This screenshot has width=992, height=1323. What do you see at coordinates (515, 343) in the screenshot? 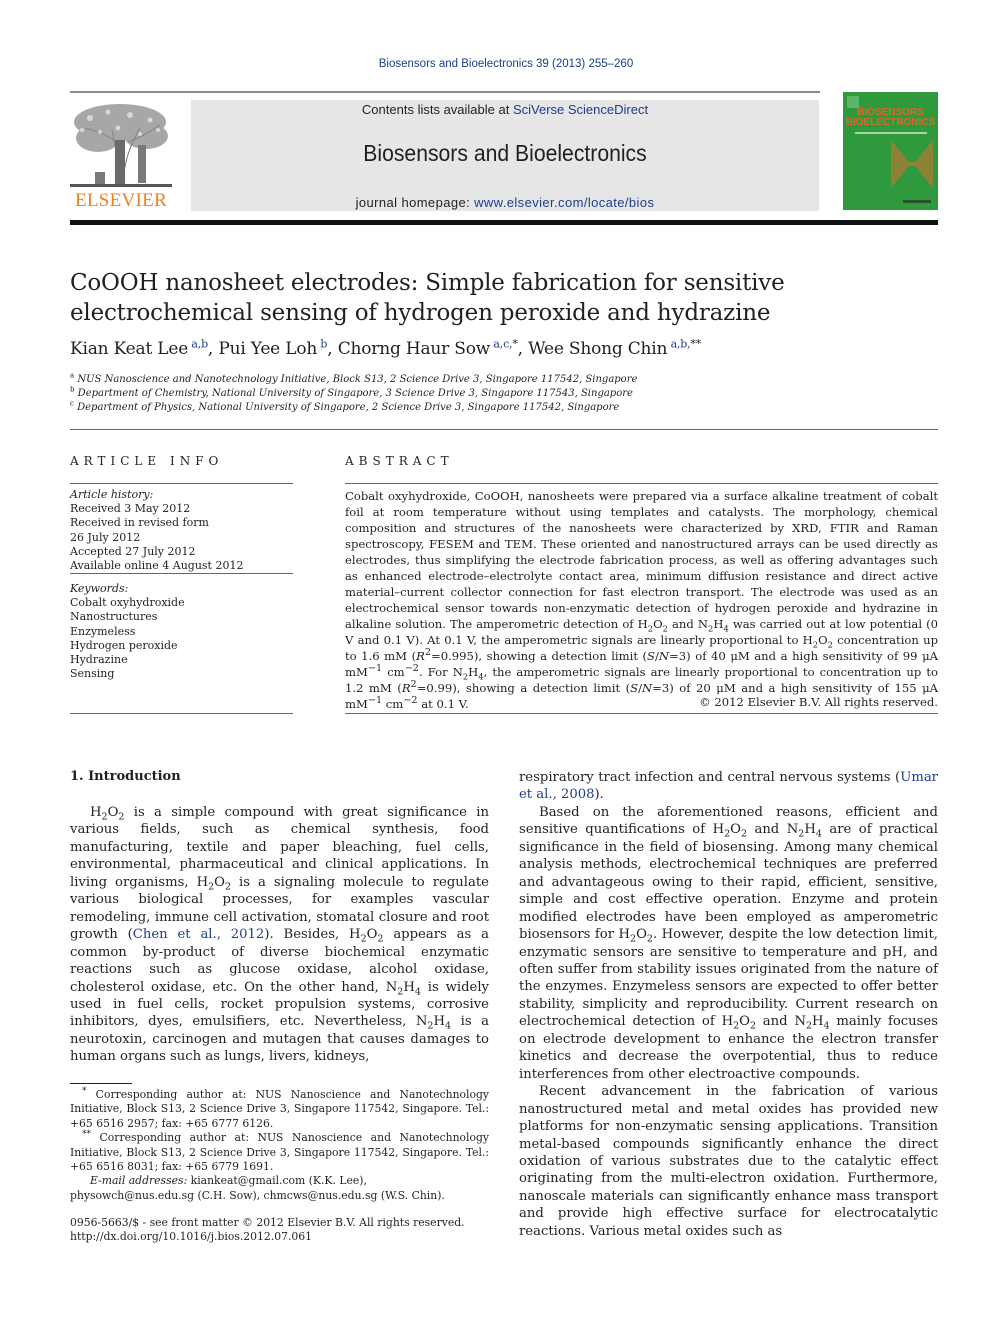
I see `corresponding-mark: *` at bounding box center [515, 343].